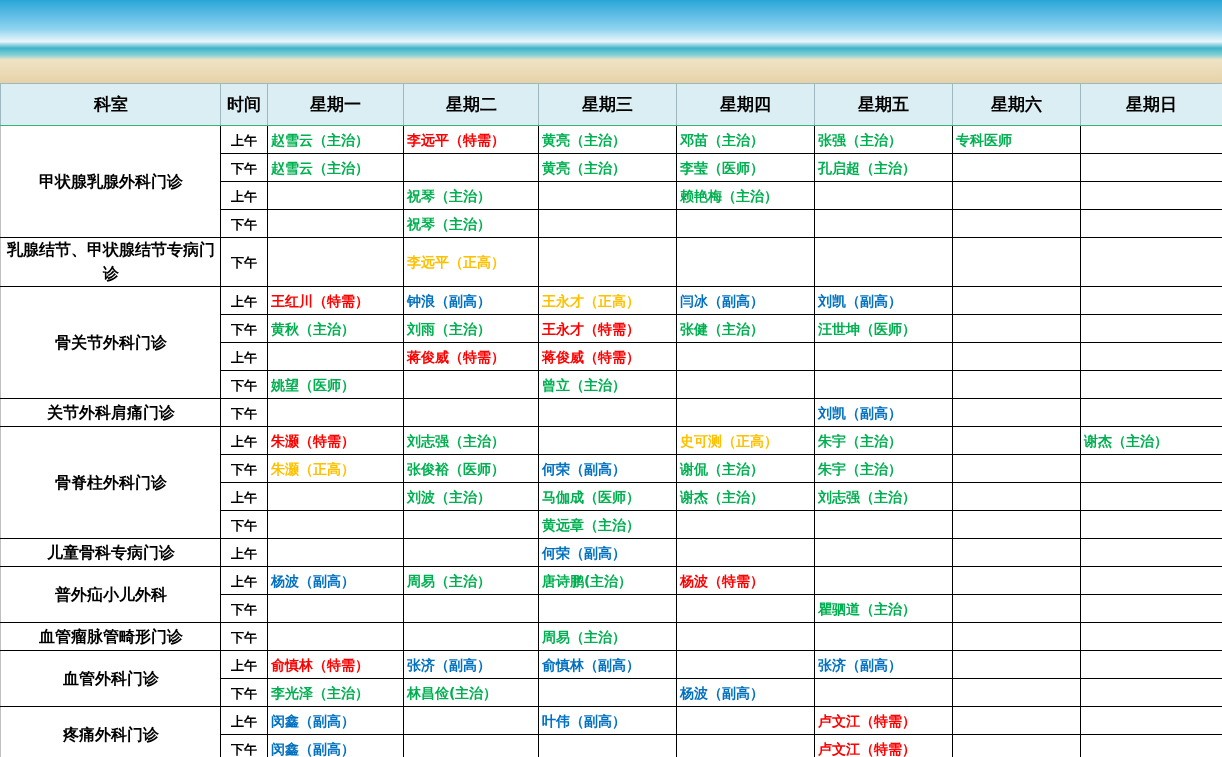  Describe the element at coordinates (313, 468) in the screenshot. I see `doctor-name: 朱灏（正高）` at that location.